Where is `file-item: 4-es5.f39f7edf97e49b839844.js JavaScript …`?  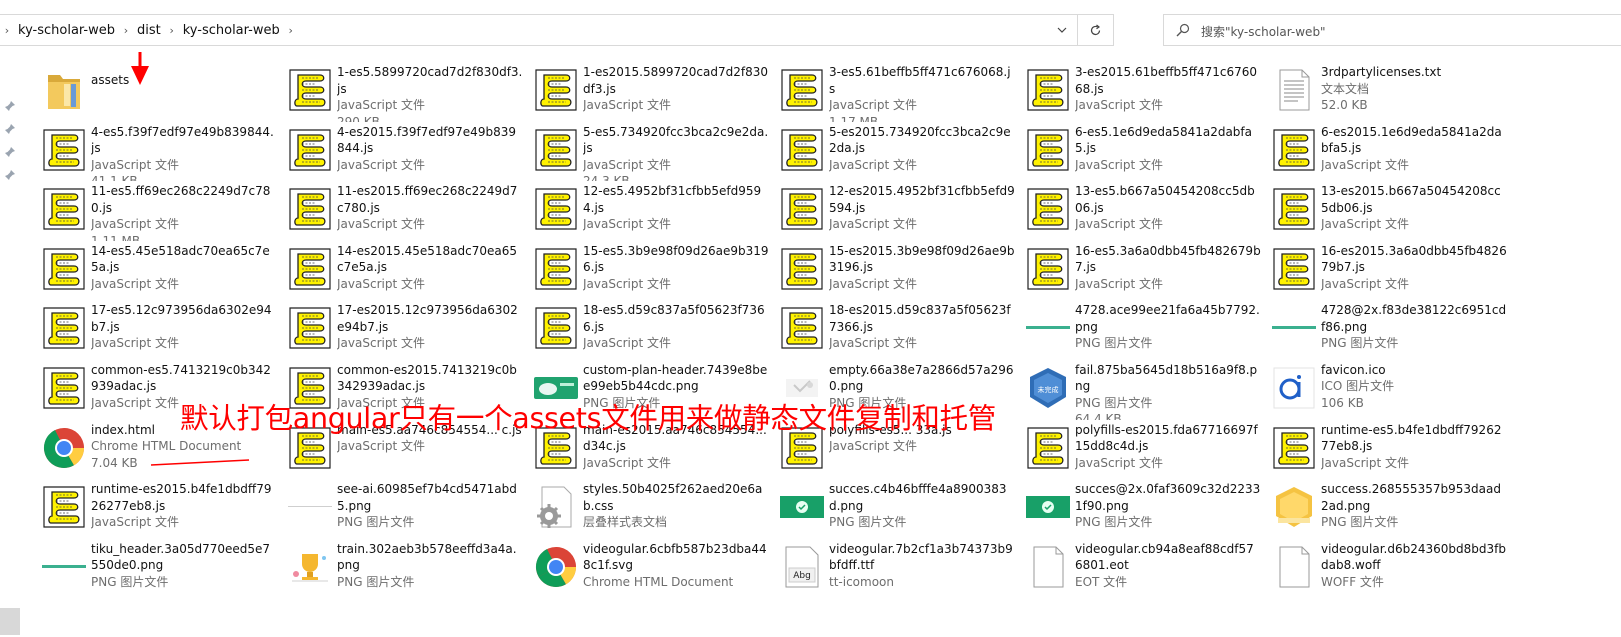 file-item: 4-es5.f39f7edf97e49b839844.js JavaScript … is located at coordinates (161, 151).